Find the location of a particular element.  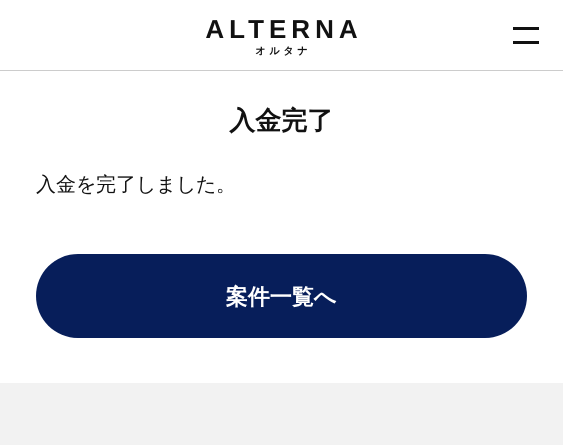

logo: ALTERNA is located at coordinates (281, 29).